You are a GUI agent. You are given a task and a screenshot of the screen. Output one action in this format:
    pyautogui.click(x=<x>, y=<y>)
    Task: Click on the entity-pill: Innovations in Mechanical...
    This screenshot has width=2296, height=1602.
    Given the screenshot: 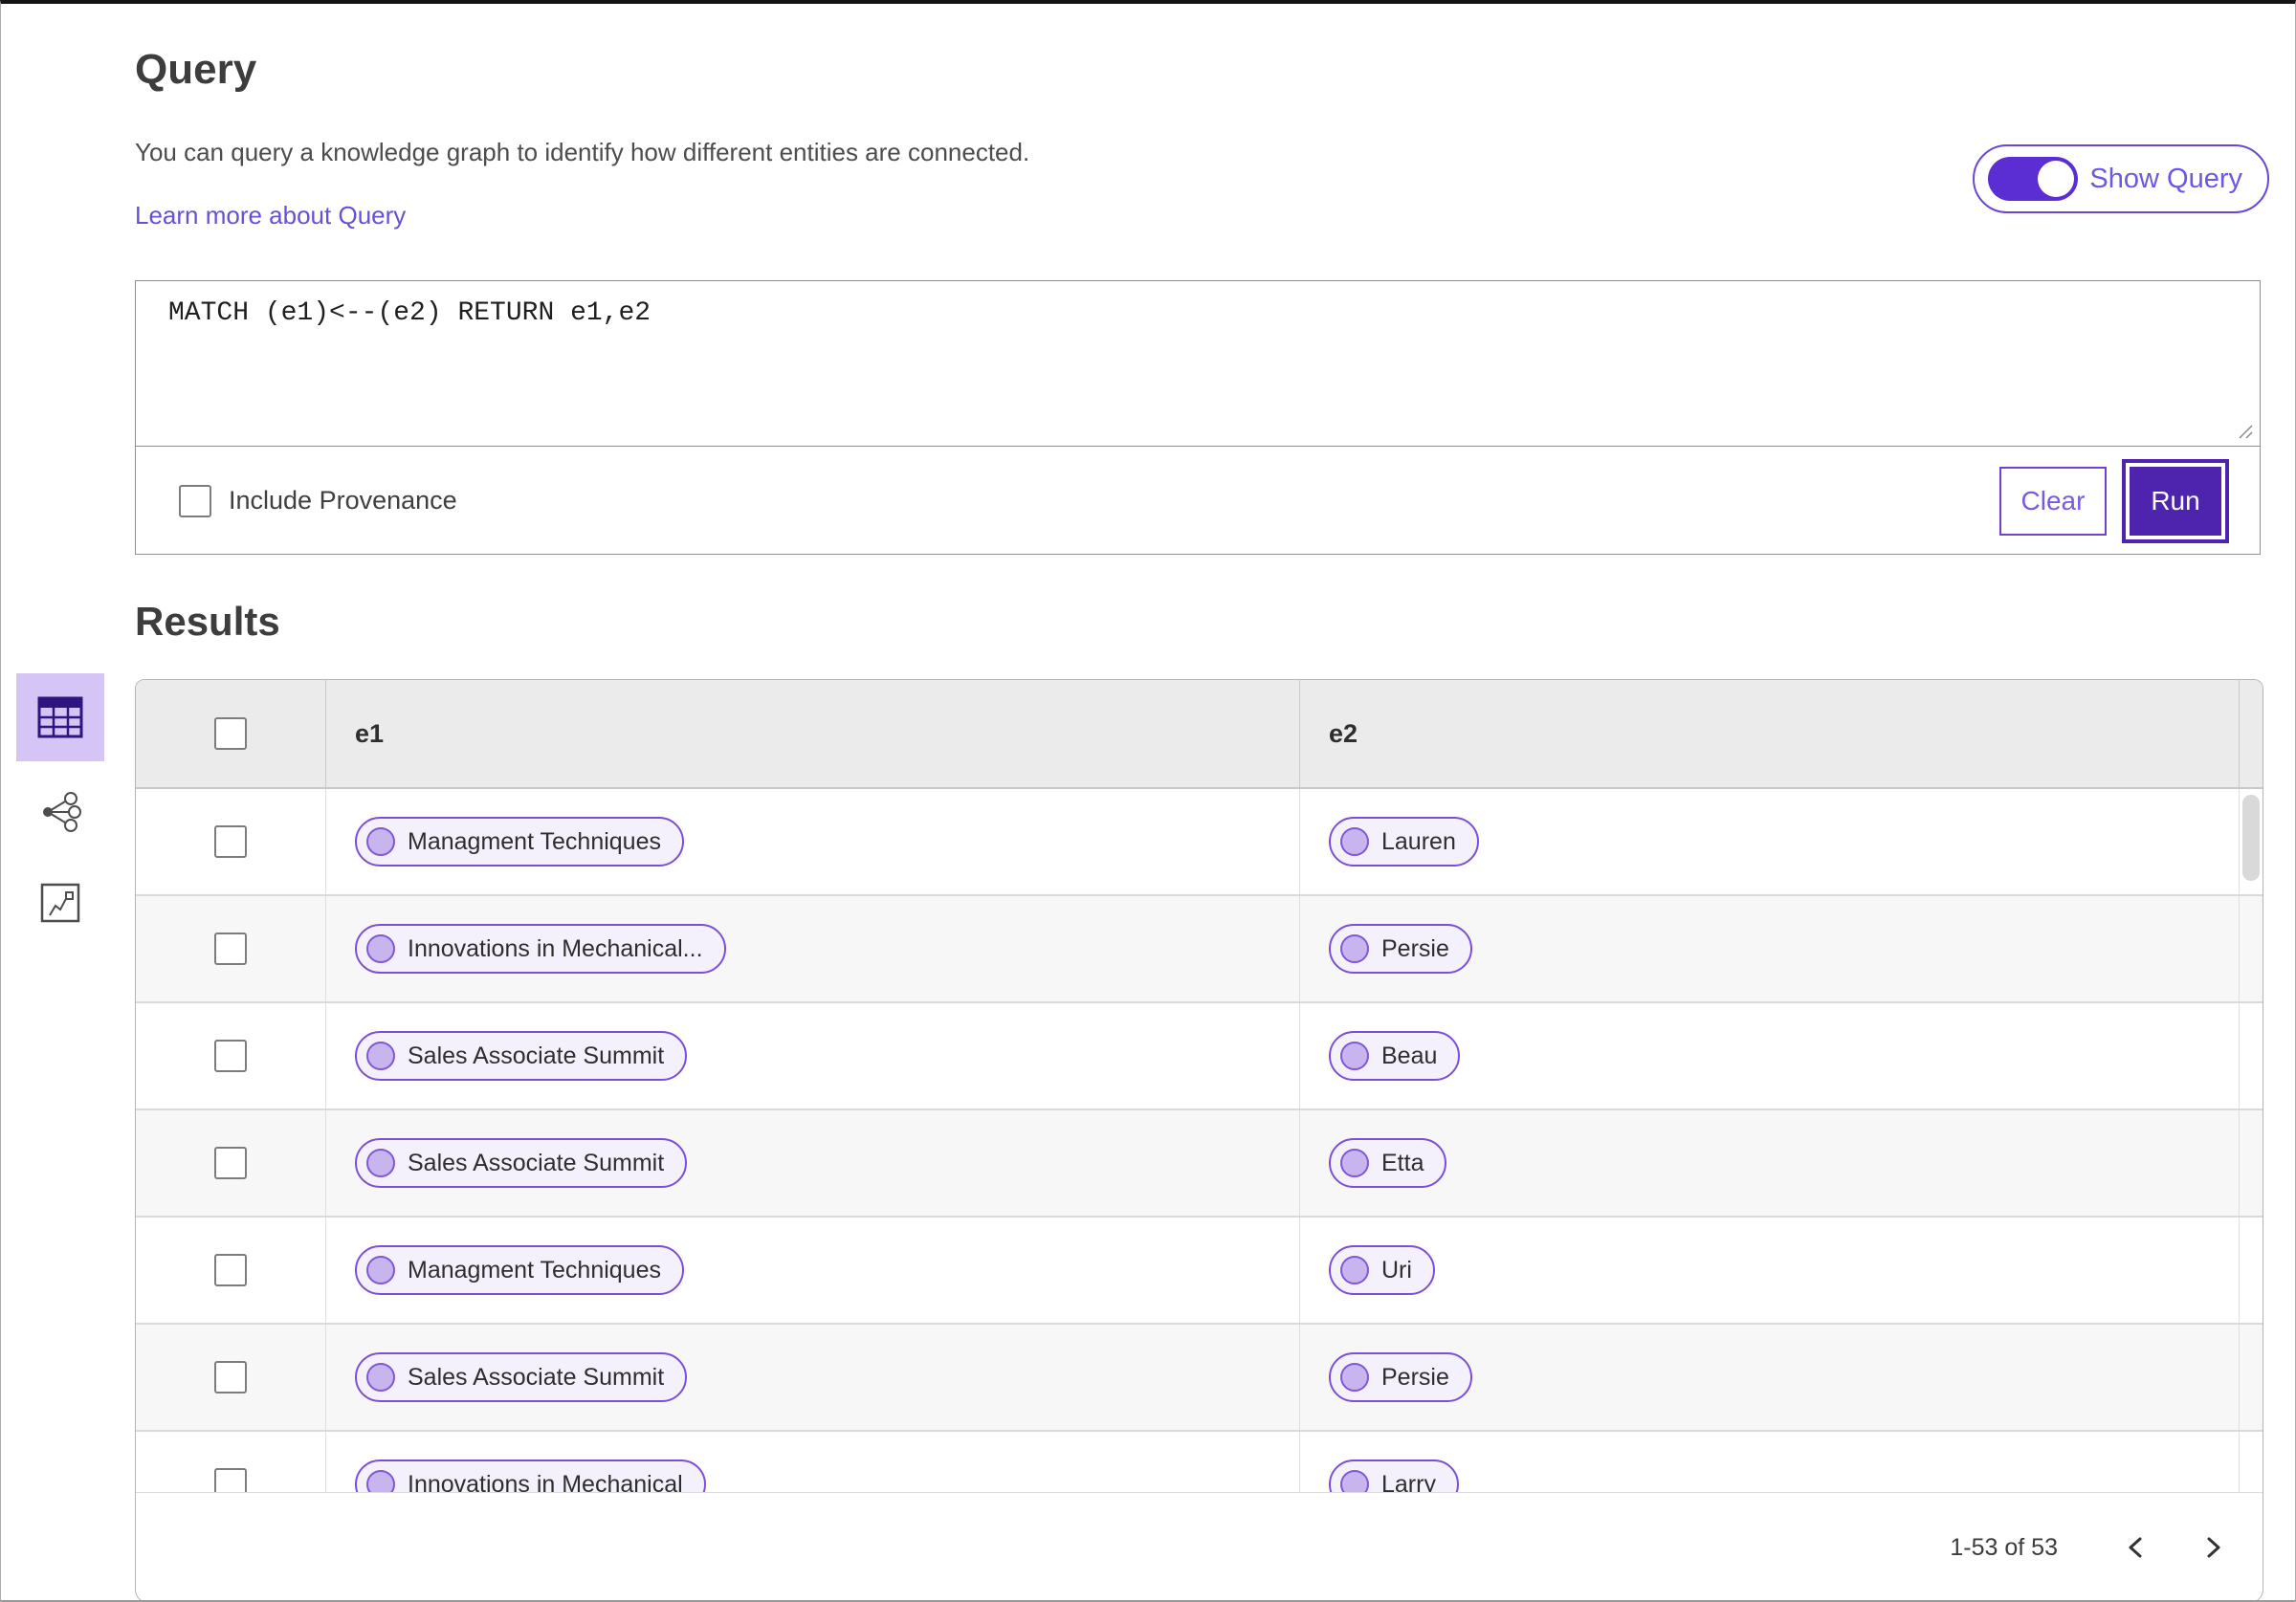 What is the action you would take?
    pyautogui.click(x=540, y=949)
    